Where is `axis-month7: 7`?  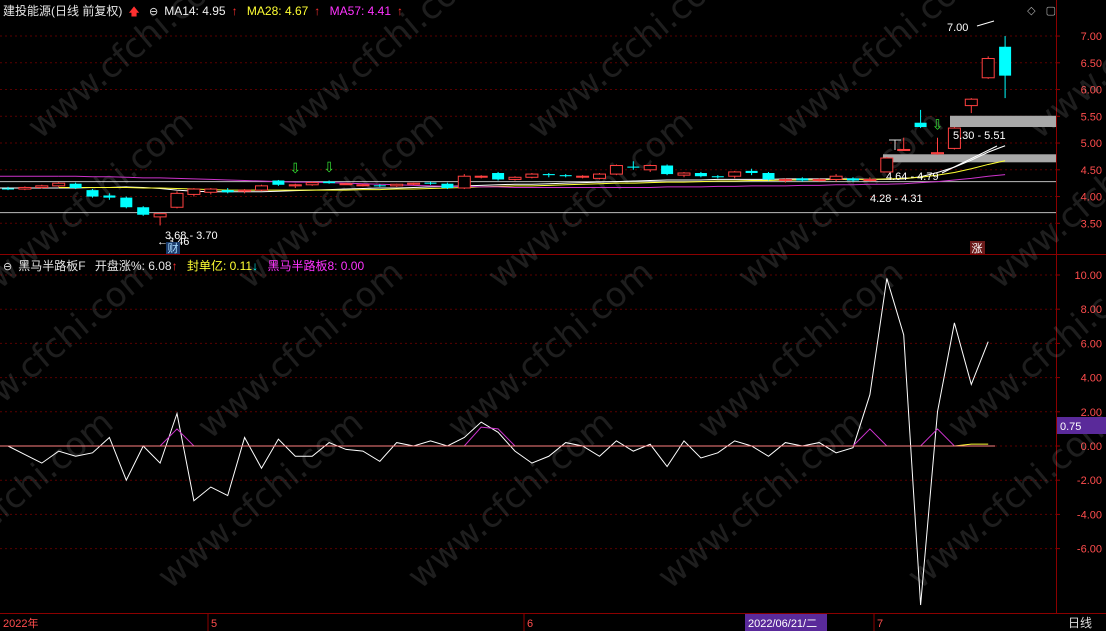
axis-month7: 7 is located at coordinates (880, 624).